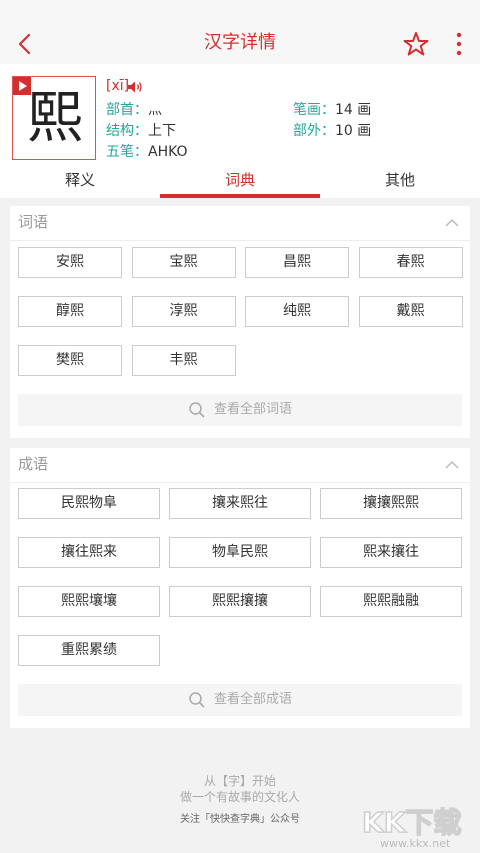  Describe the element at coordinates (54, 118) in the screenshot. I see `character-box: 熙` at that location.